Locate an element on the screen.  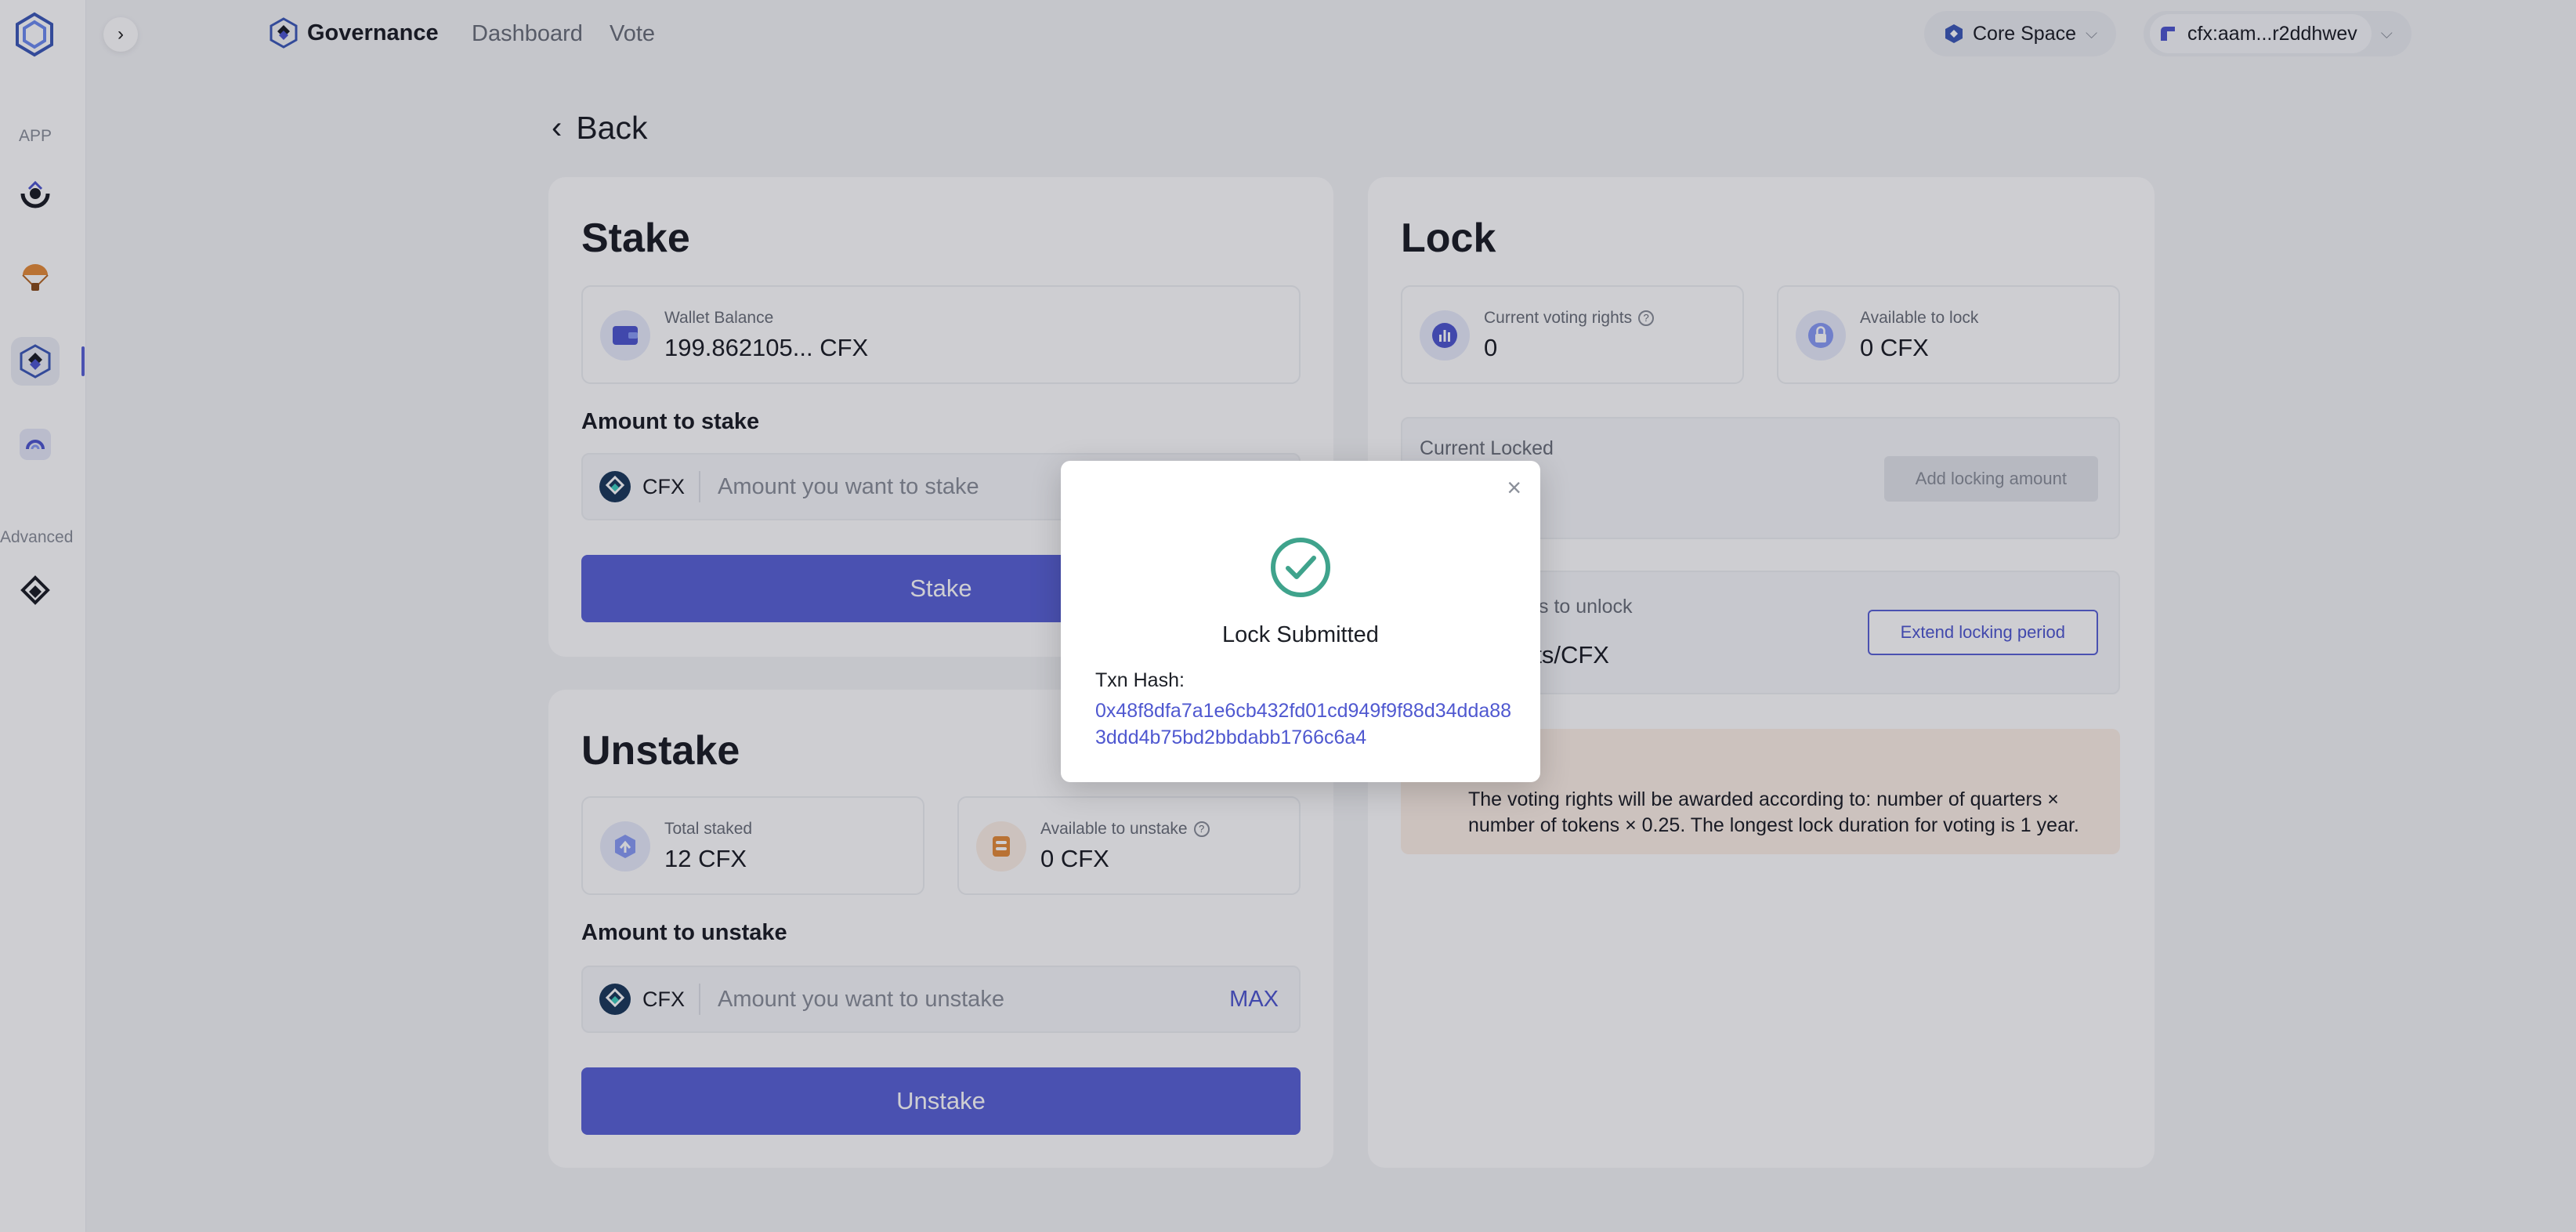
txn-hash-label: Txn Hash: is located at coordinates (1140, 680).